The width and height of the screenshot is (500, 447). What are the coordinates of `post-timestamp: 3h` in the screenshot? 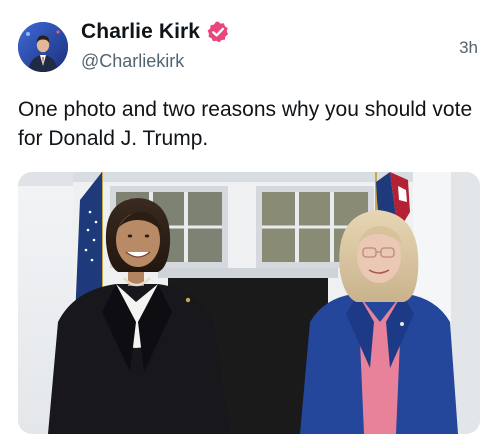 It's located at (468, 48).